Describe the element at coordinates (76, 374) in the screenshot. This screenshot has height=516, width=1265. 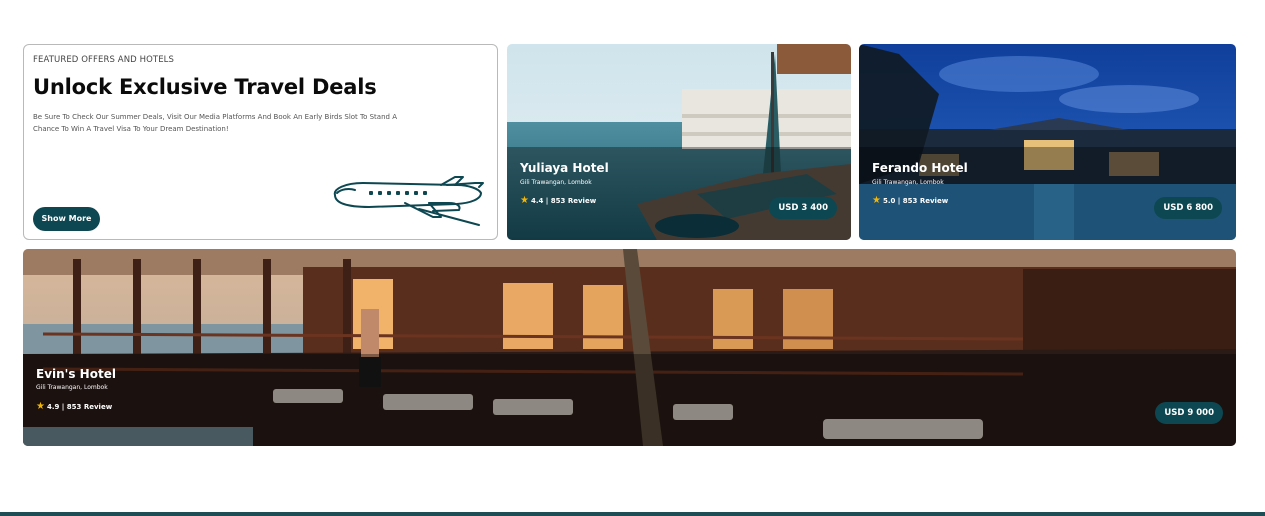
I see `hotel-name: Evin's Hotel` at that location.